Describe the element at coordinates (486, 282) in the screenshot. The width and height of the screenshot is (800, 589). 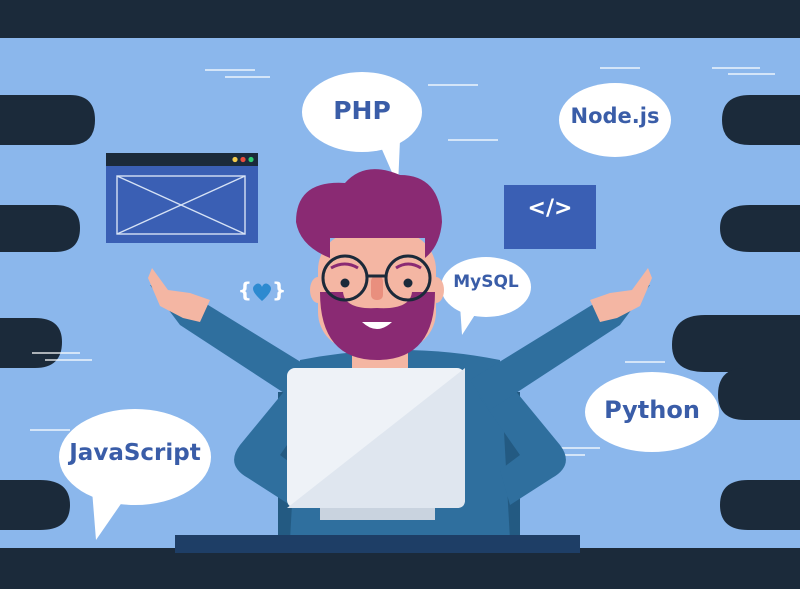
I see `mysql-label: MySQL` at that location.